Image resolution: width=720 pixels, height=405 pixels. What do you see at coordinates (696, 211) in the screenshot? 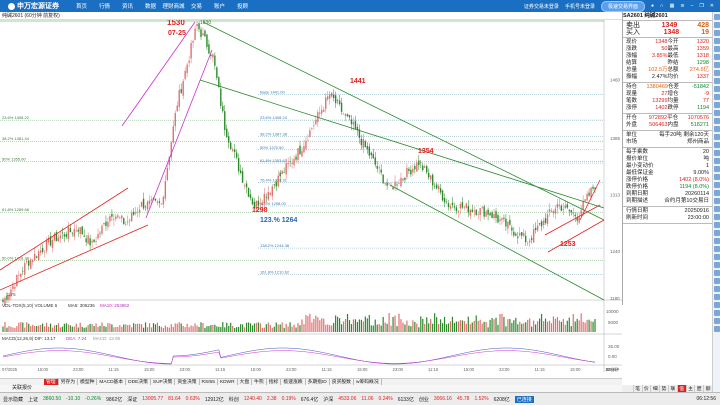
I see `info-value: 20250916` at bounding box center [696, 211].